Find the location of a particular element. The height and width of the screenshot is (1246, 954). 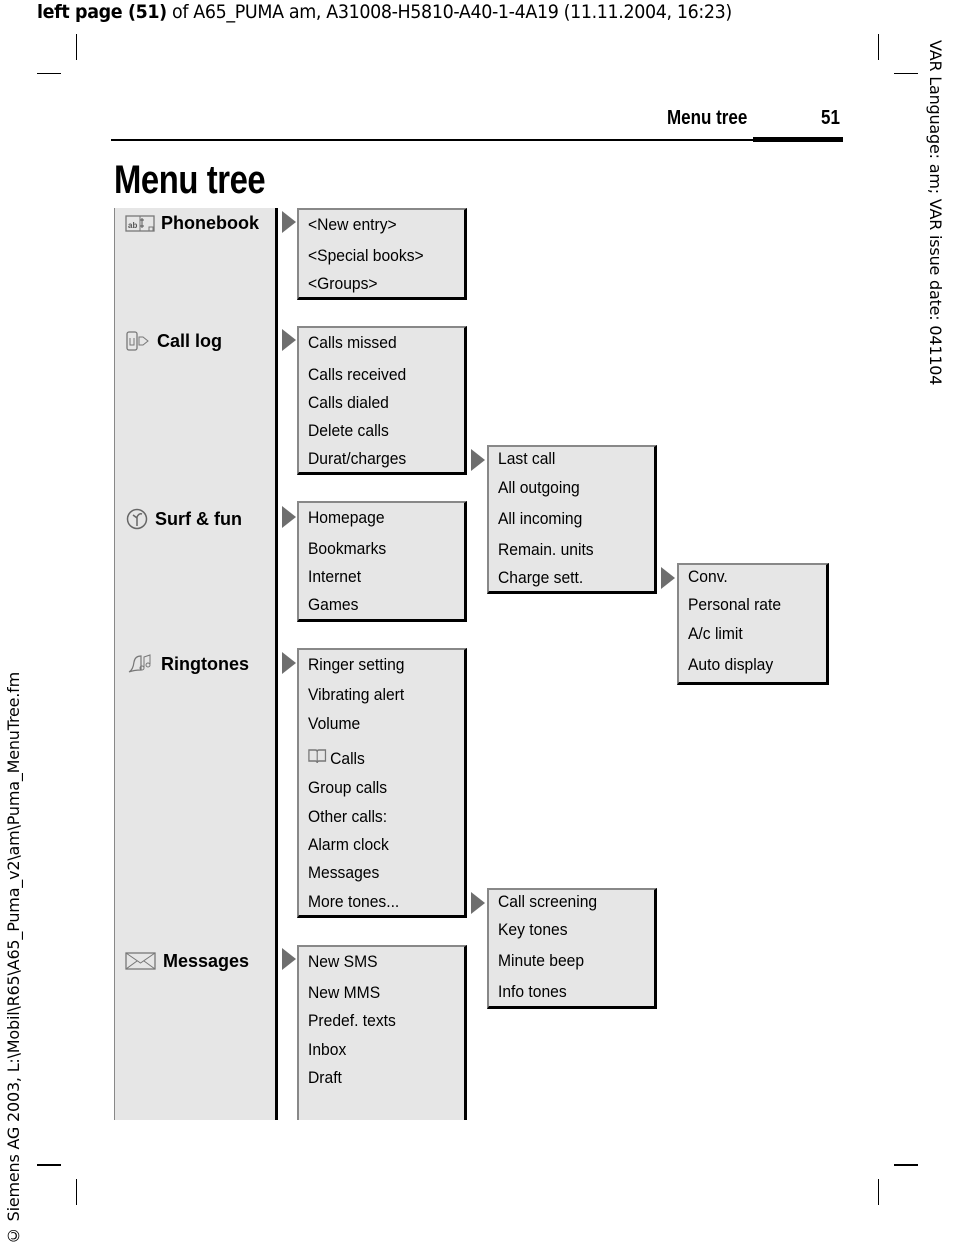

submenu-item: Delete calls is located at coordinates (348, 431).